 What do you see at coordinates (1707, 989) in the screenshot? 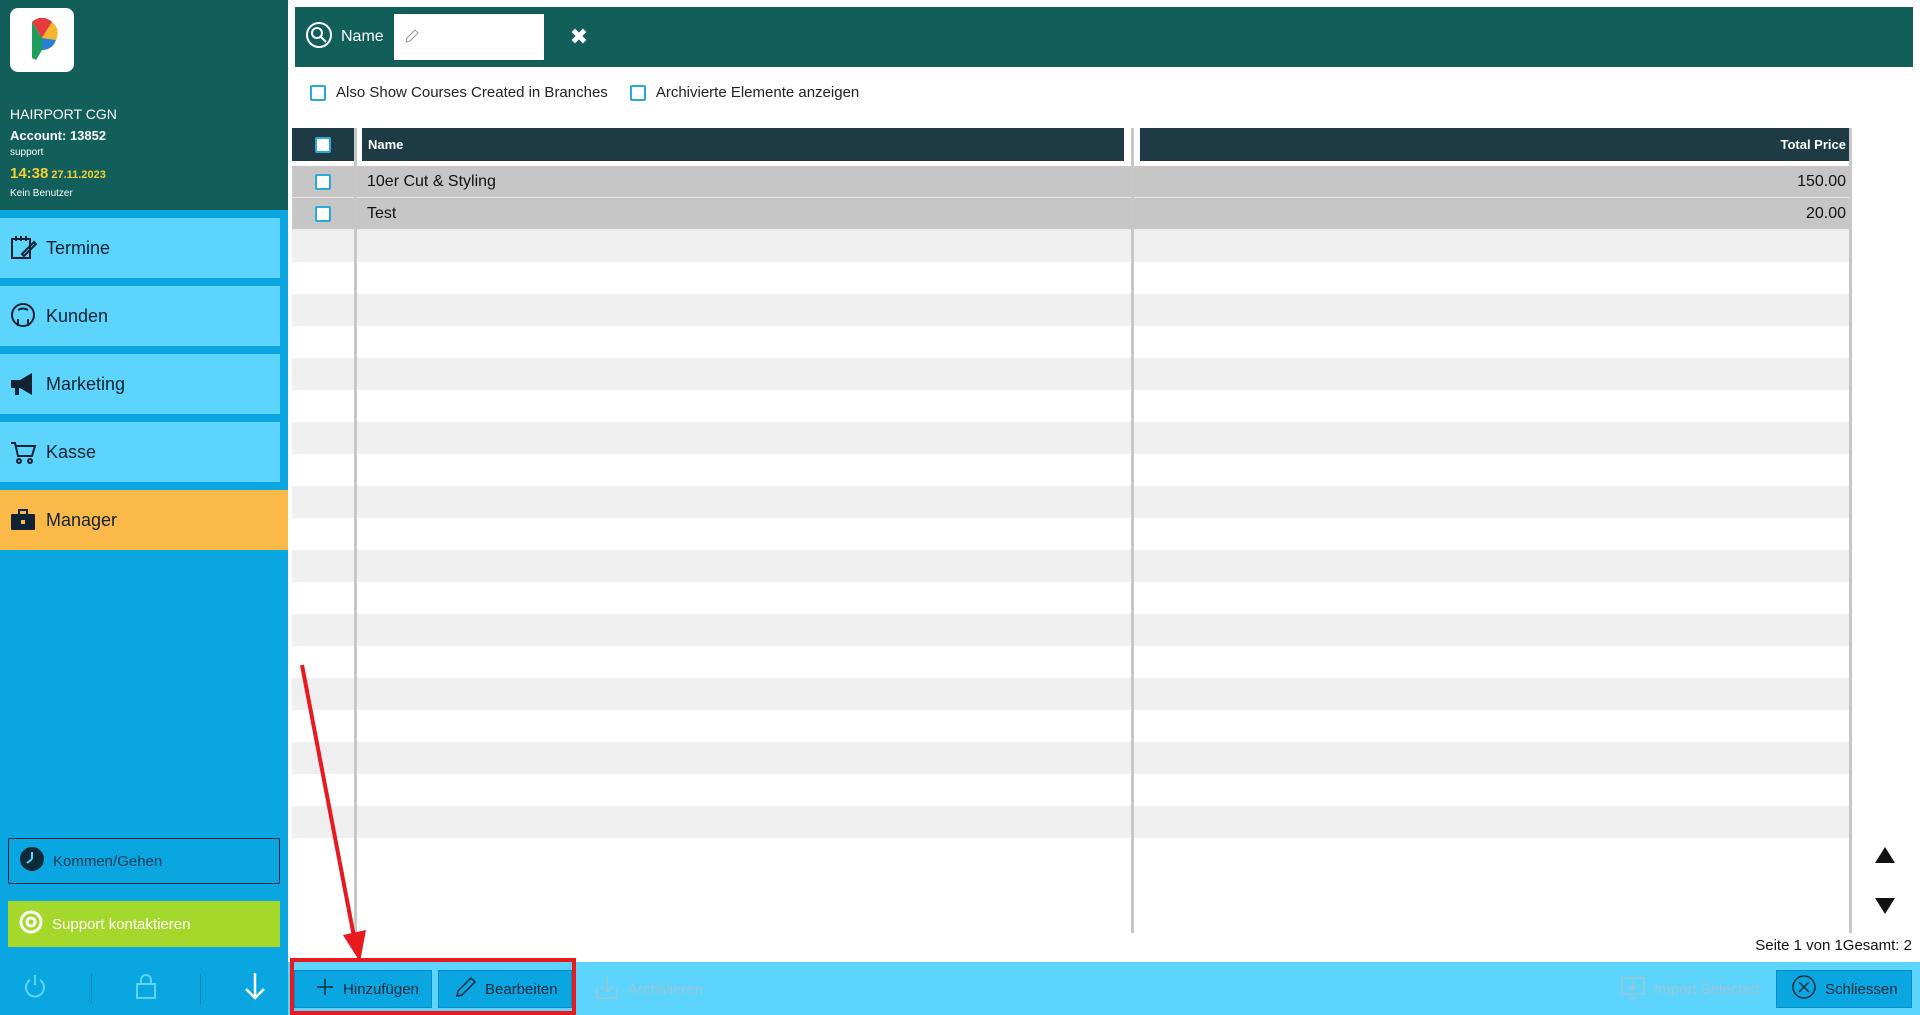
I see `import-selected-label: Import Selected` at bounding box center [1707, 989].